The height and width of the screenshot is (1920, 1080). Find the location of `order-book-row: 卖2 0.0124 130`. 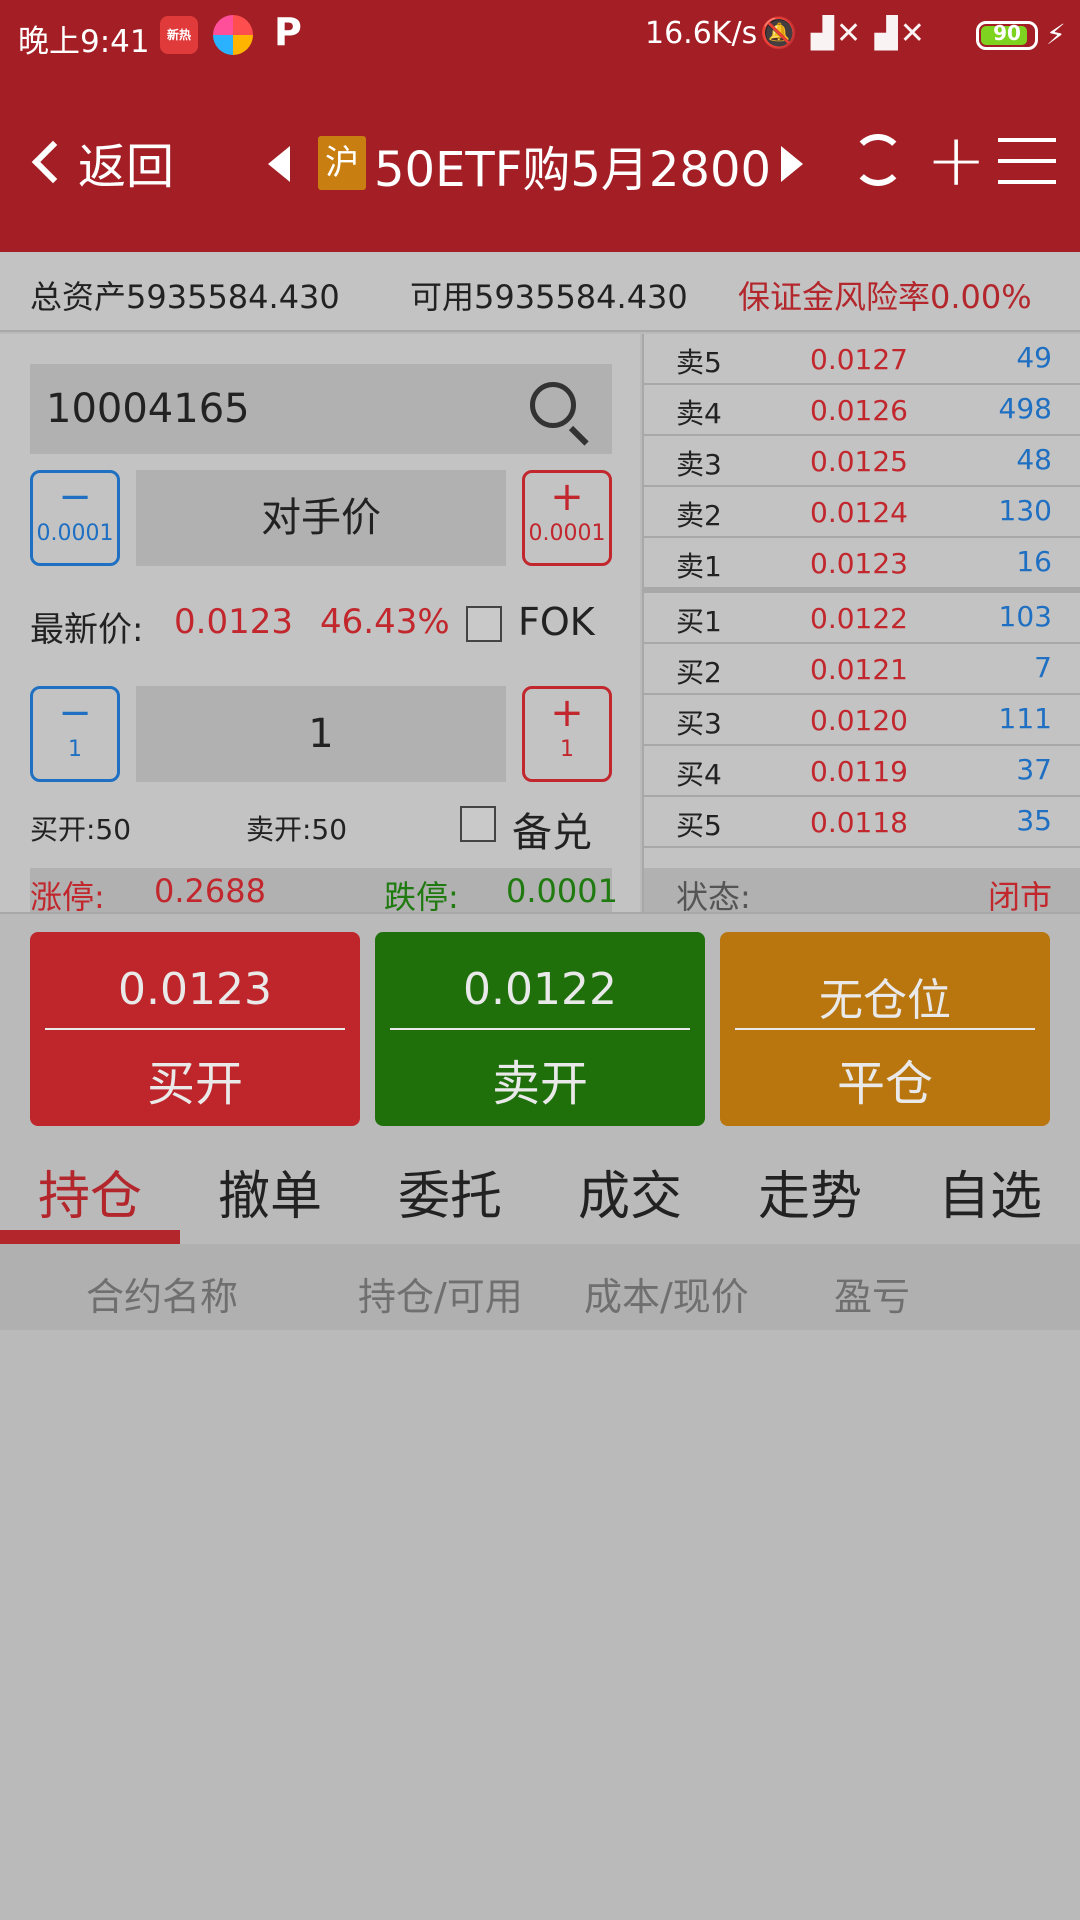

order-book-row: 卖2 0.0124 130 is located at coordinates (862, 512).